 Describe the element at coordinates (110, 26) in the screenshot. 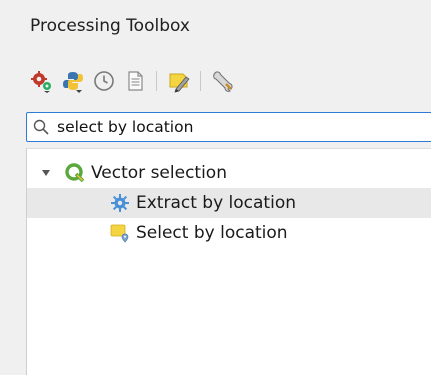

I see `panel-title: Processing Toolbox` at that location.